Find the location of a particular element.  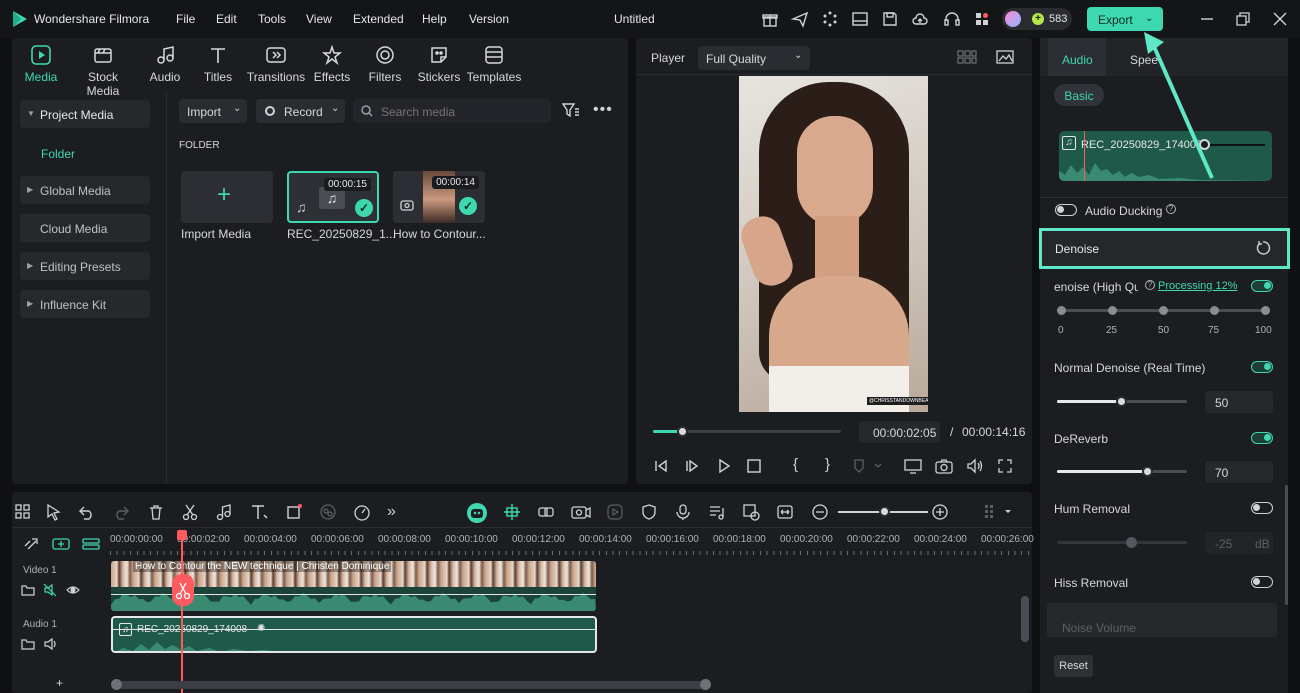

tab-transitions: Transitions is located at coordinates (276, 66).